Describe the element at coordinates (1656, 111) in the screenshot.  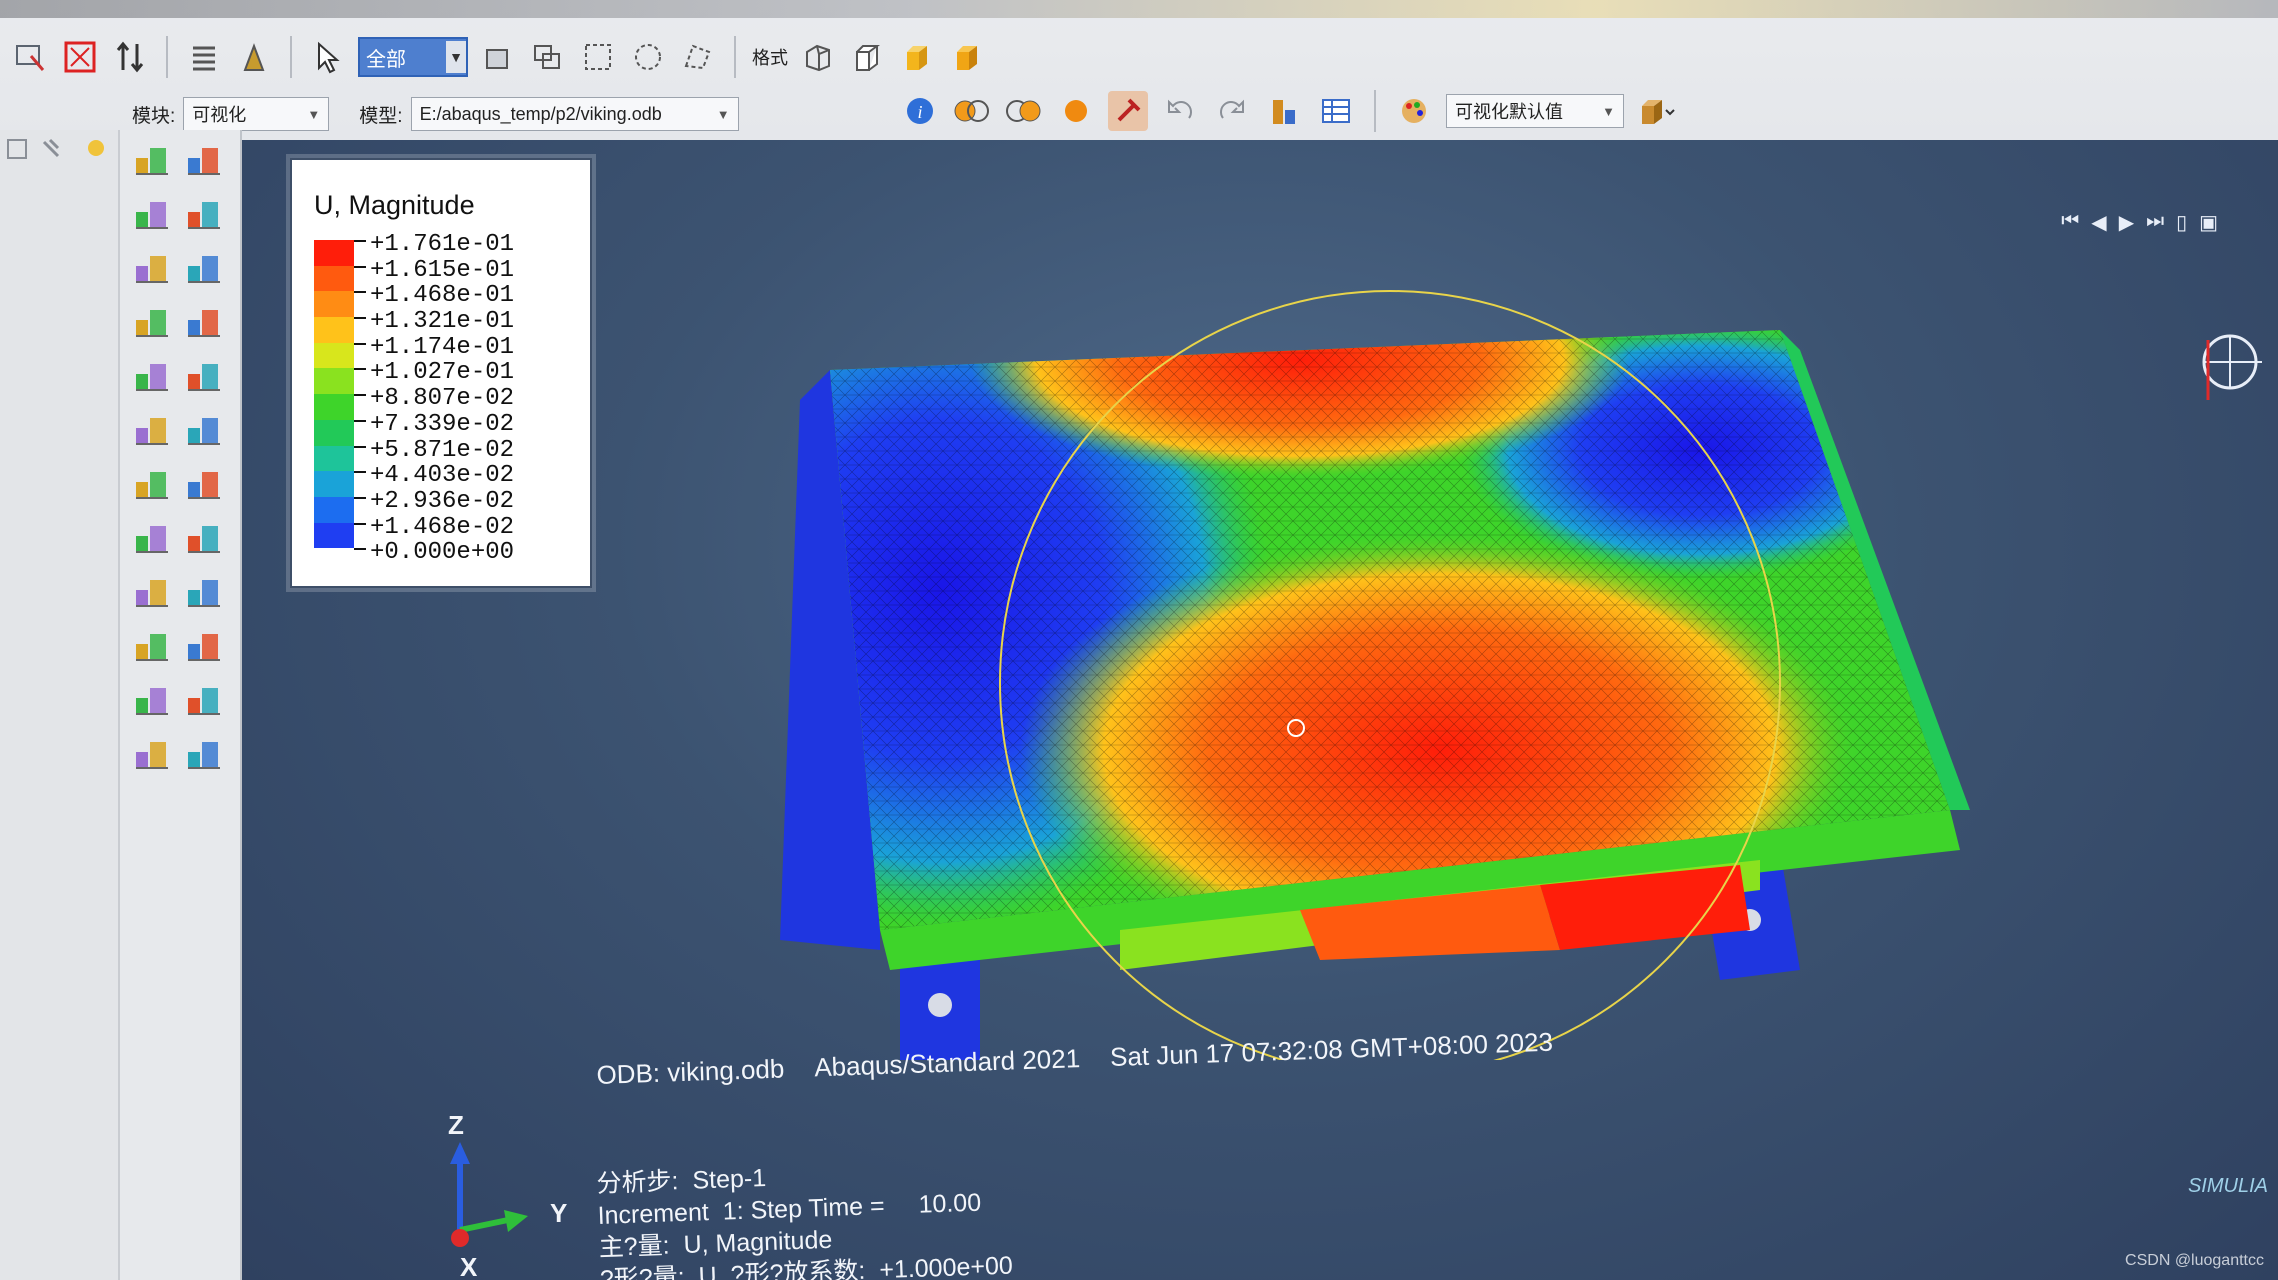
I see `render-style-icon` at that location.